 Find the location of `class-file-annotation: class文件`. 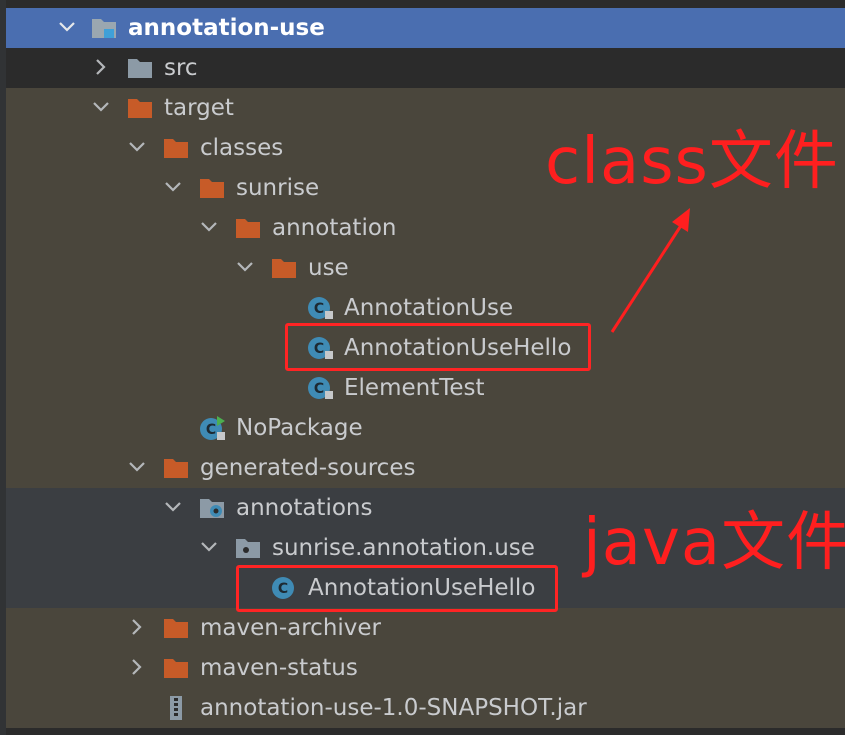

class-file-annotation: class文件 is located at coordinates (692, 162).